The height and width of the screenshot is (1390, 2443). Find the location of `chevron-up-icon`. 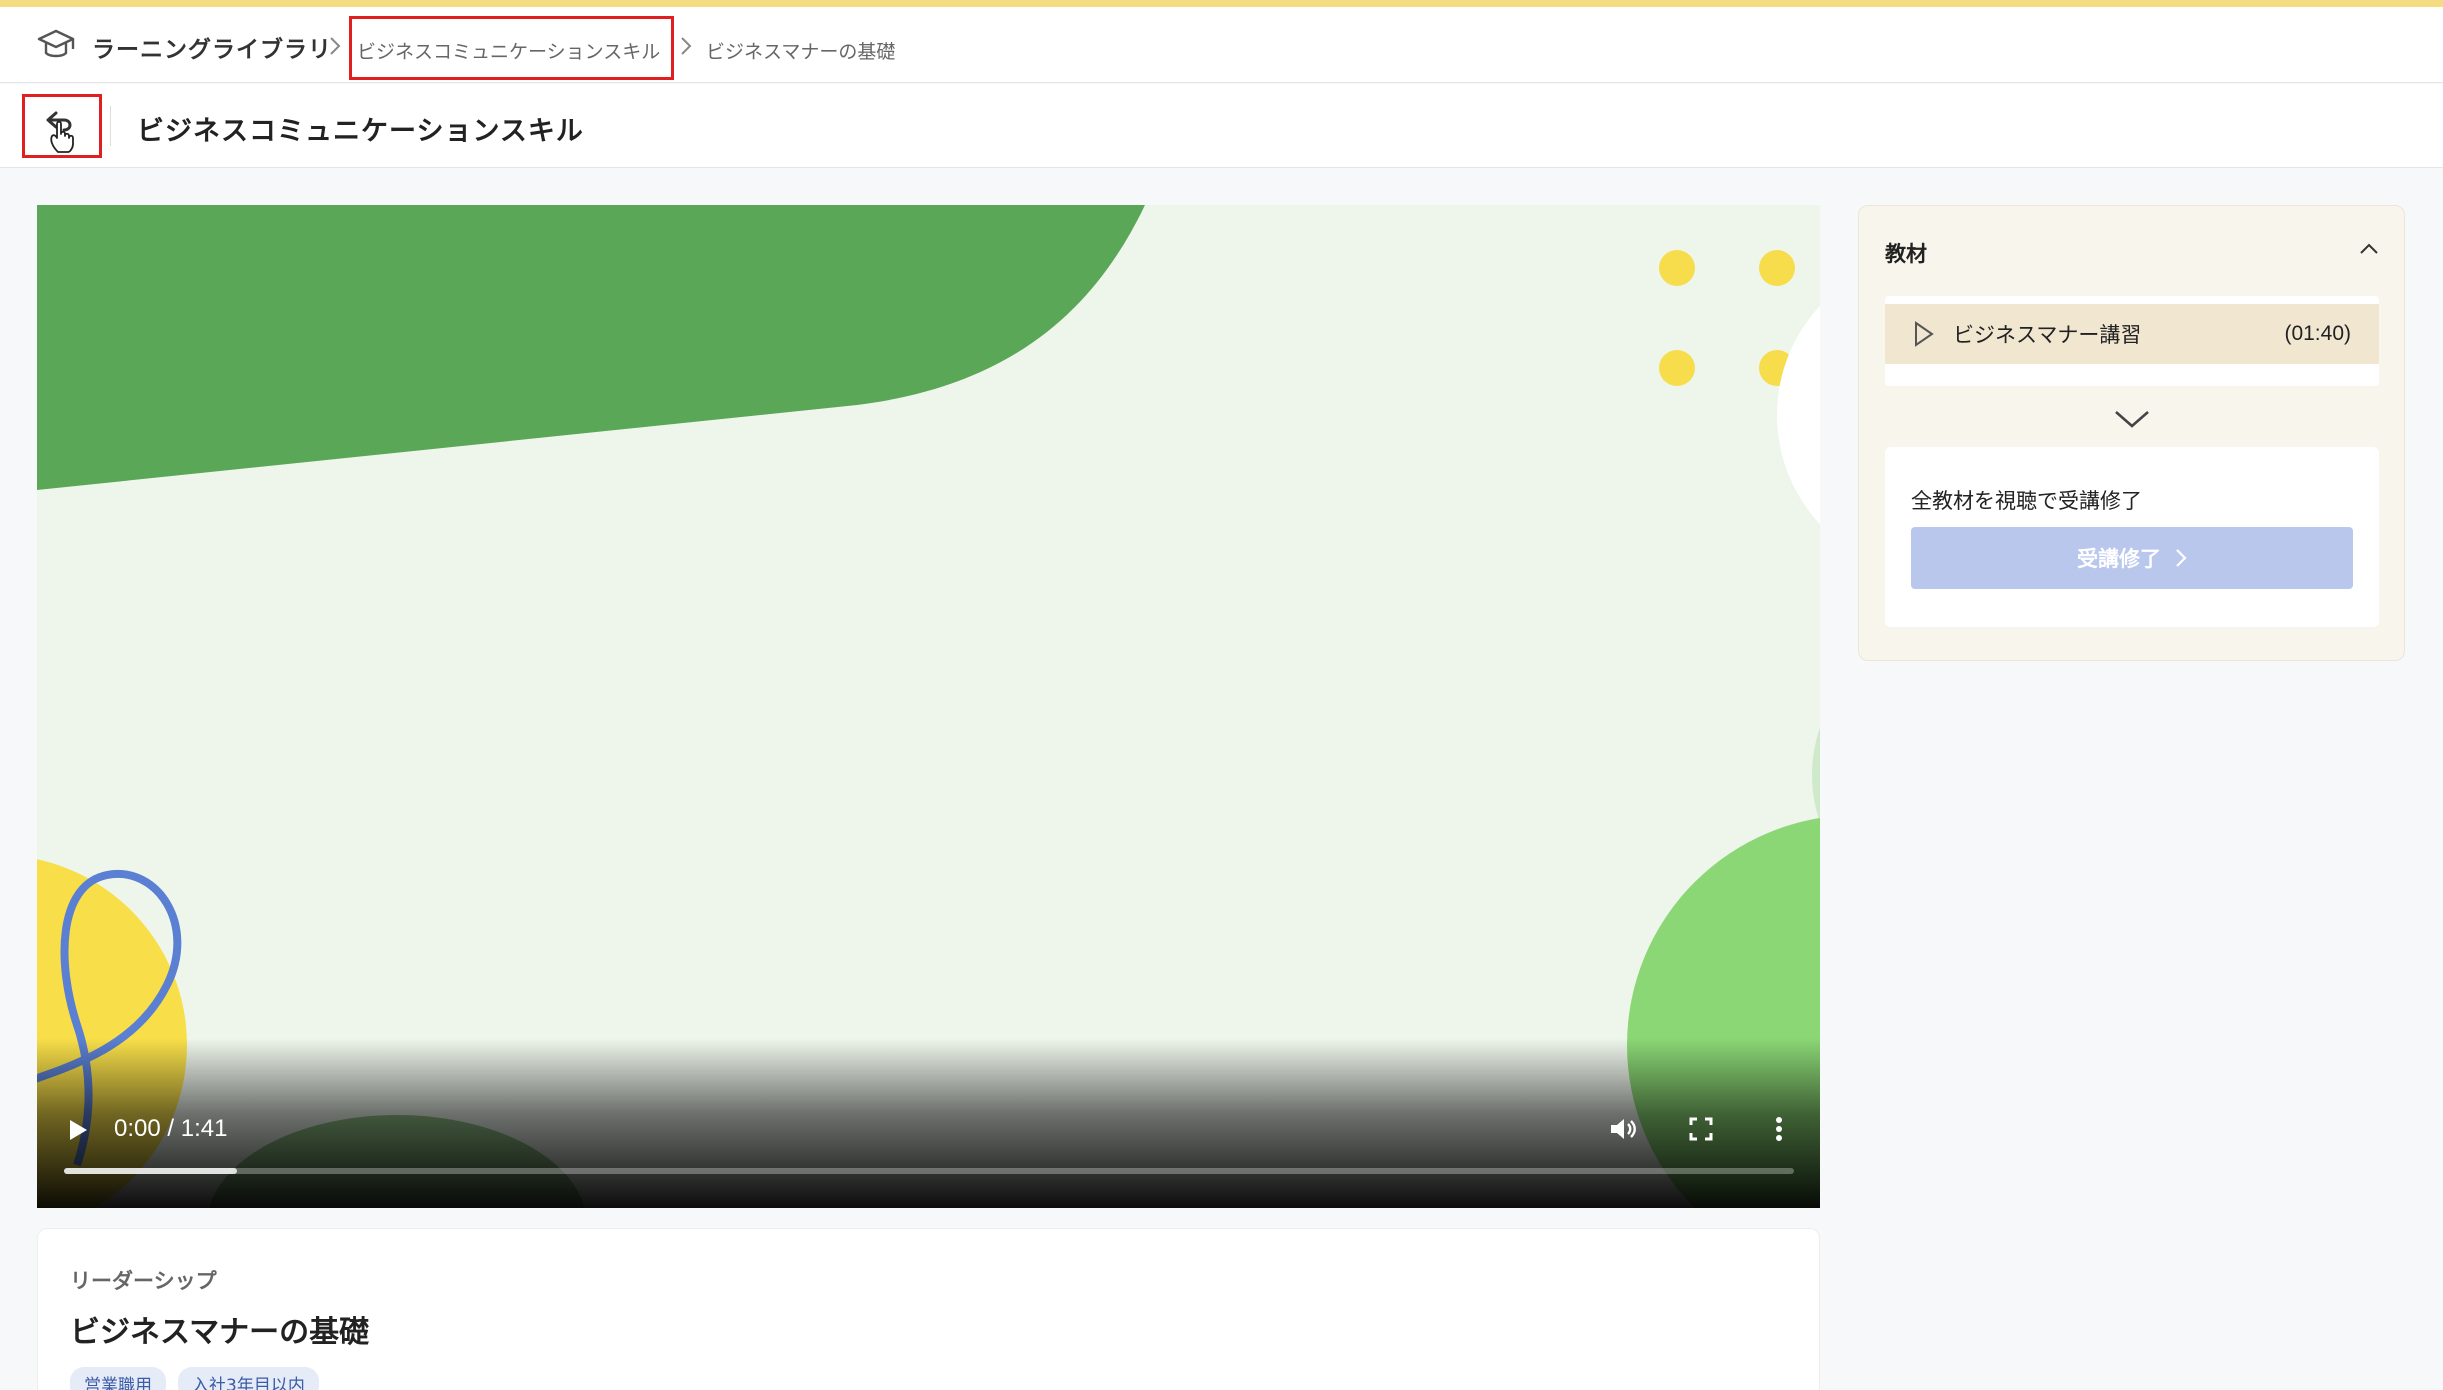

chevron-up-icon is located at coordinates (2369, 248).